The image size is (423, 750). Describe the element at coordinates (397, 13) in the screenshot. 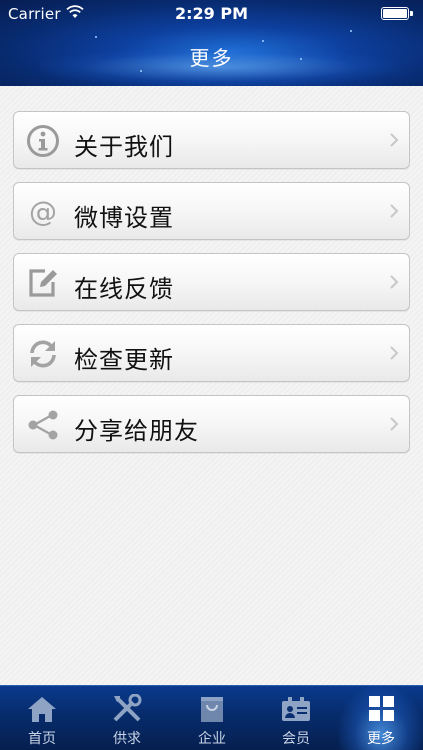

I see `battery-icon` at that location.